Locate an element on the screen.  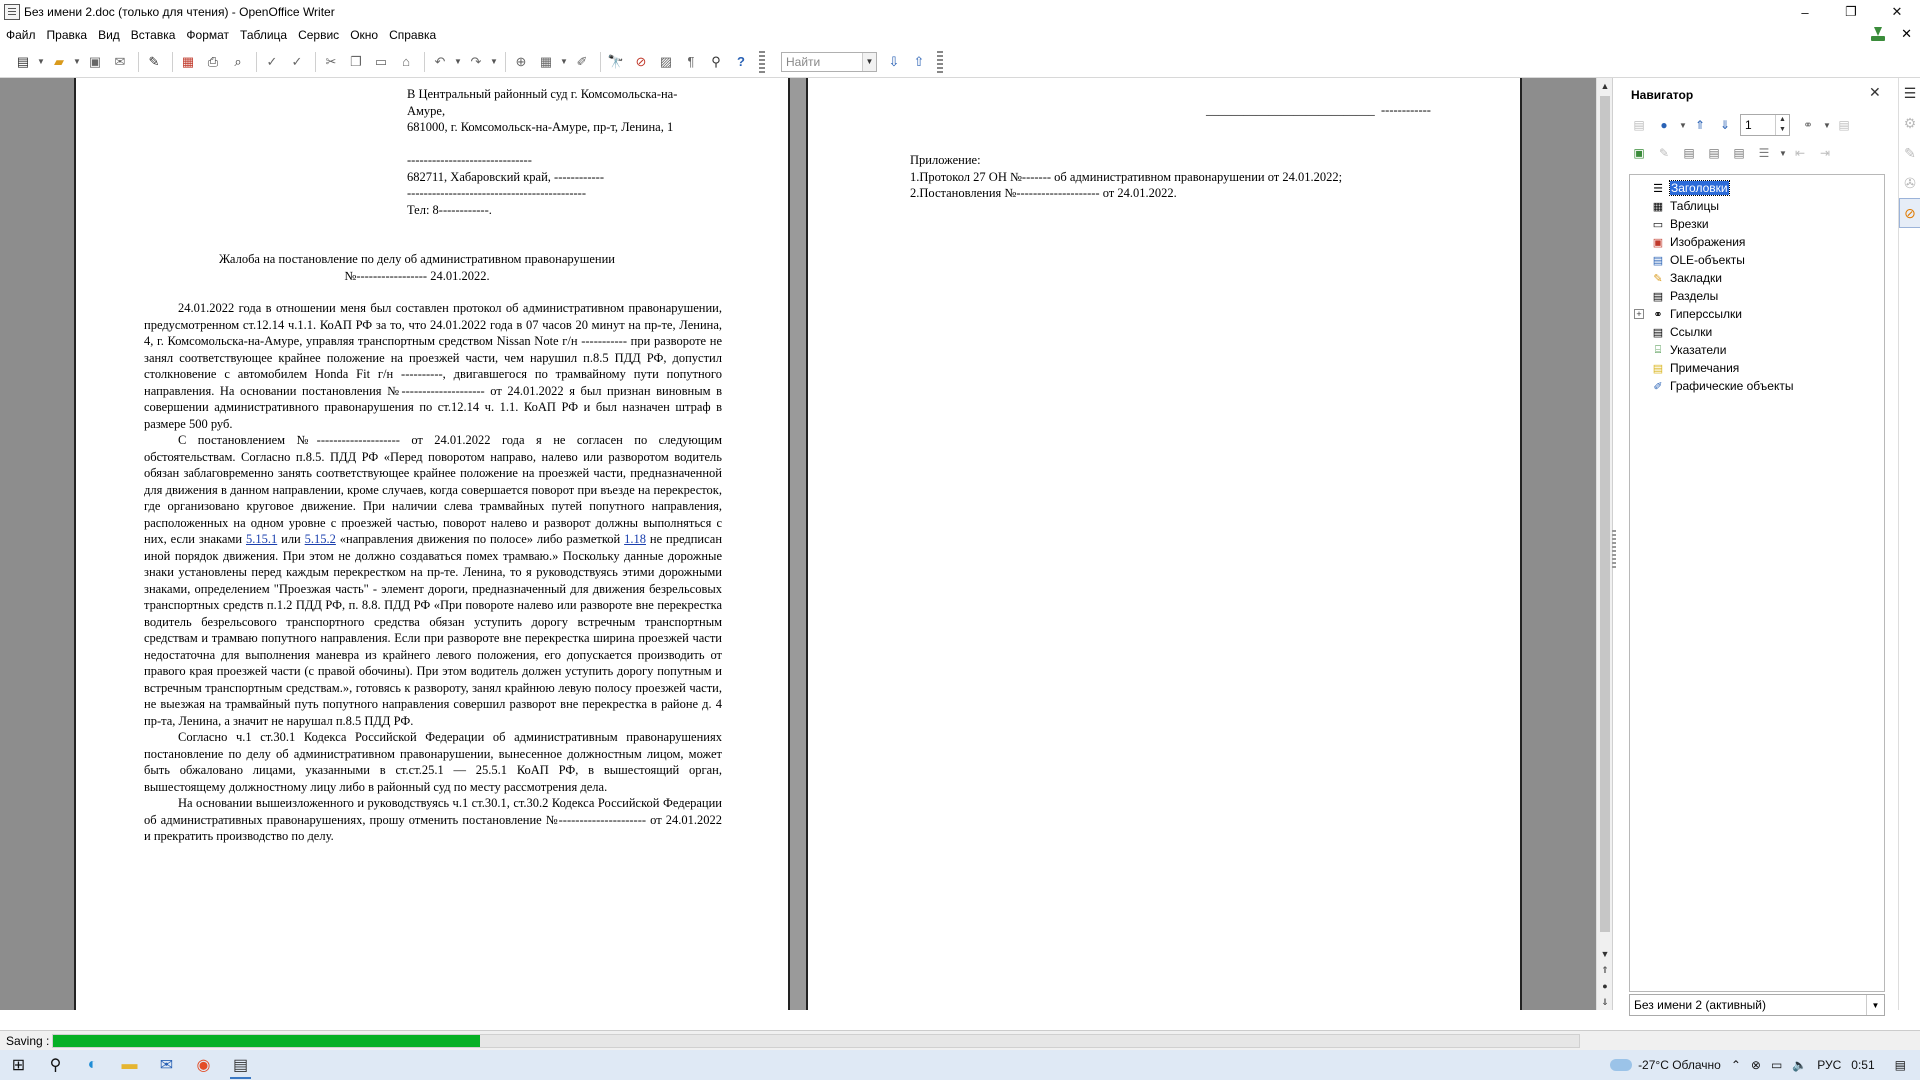
promote-level-icon: ⇤ is located at coordinates (1800, 153).